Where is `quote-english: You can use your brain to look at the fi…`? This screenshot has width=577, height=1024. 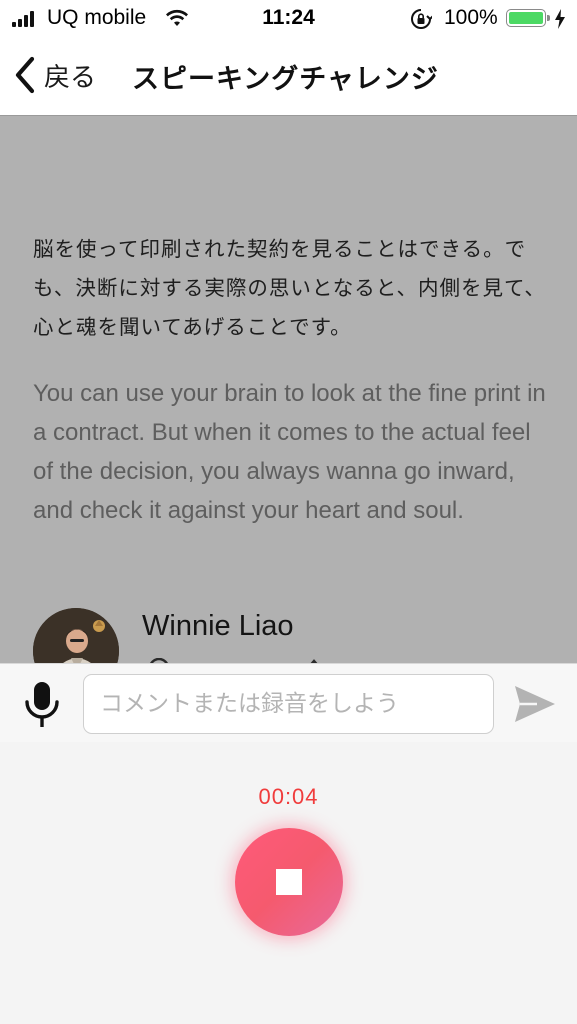
quote-english: You can use your brain to look at the fi… is located at coordinates (289, 452).